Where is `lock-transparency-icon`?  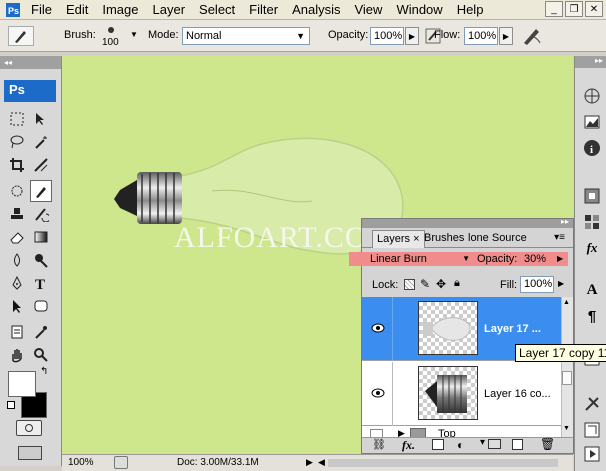
lock-transparency-icon is located at coordinates (409, 284).